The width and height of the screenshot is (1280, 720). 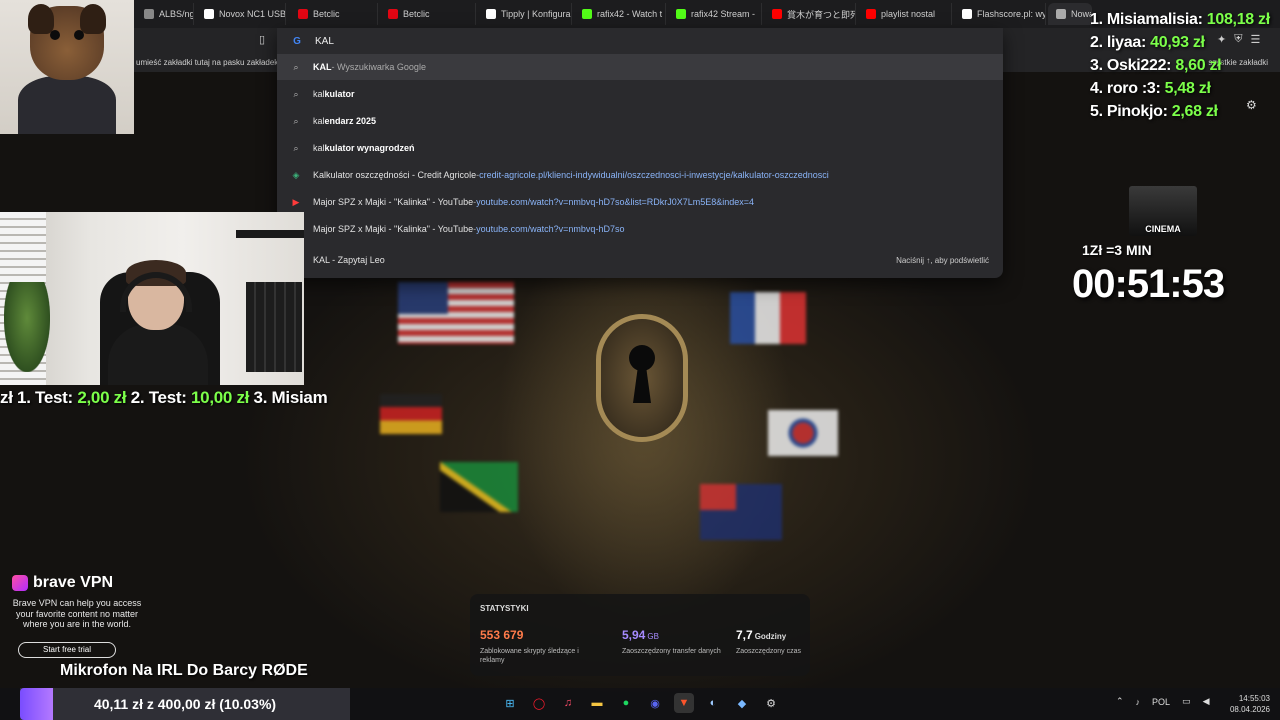 What do you see at coordinates (741, 512) in the screenshot?
I see `australia-flag-art` at bounding box center [741, 512].